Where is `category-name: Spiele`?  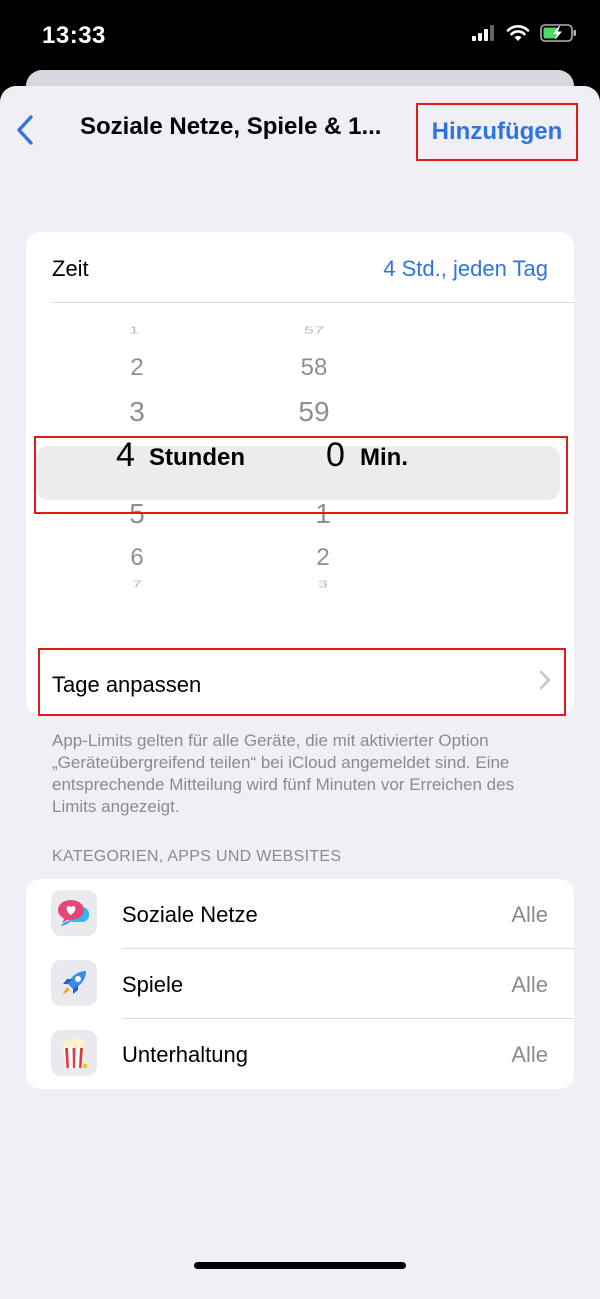
category-name: Spiele is located at coordinates (153, 984).